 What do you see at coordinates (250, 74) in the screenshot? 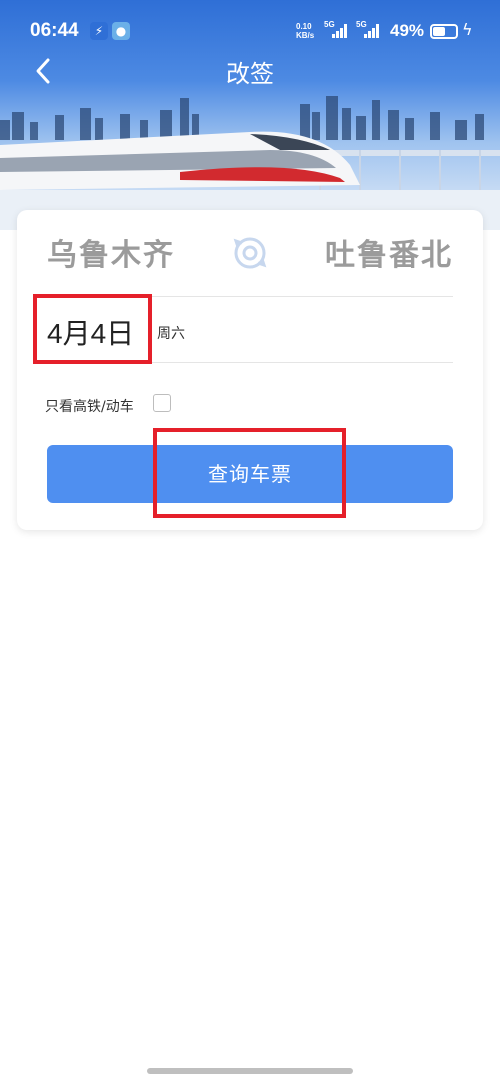
I see `page-title: 改签` at bounding box center [250, 74].